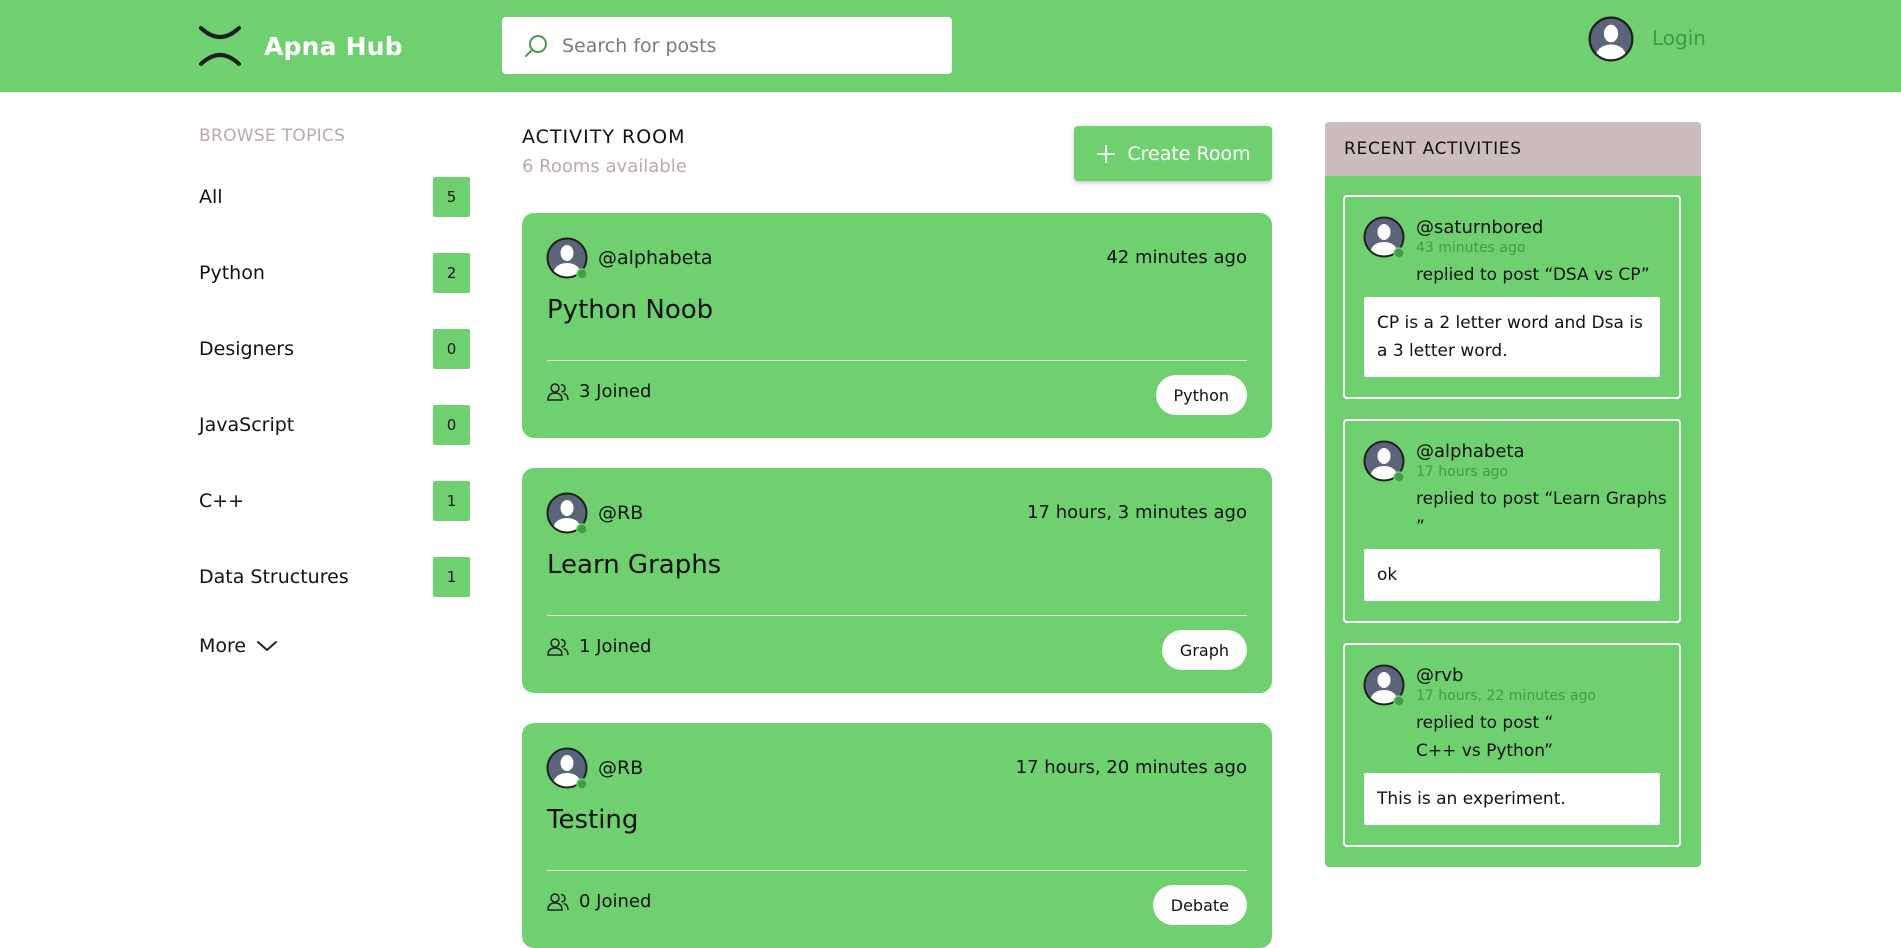  I want to click on room-title-link: Testing, so click(592, 820).